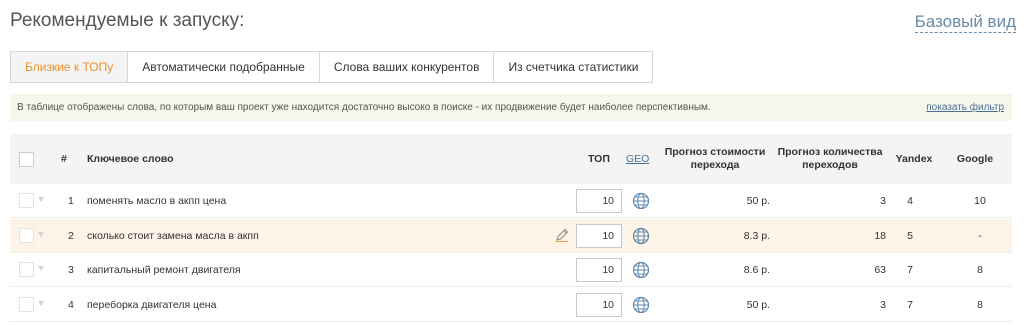 Image resolution: width=1024 pixels, height=325 pixels. What do you see at coordinates (562, 235) in the screenshot?
I see `pencil-icon` at bounding box center [562, 235].